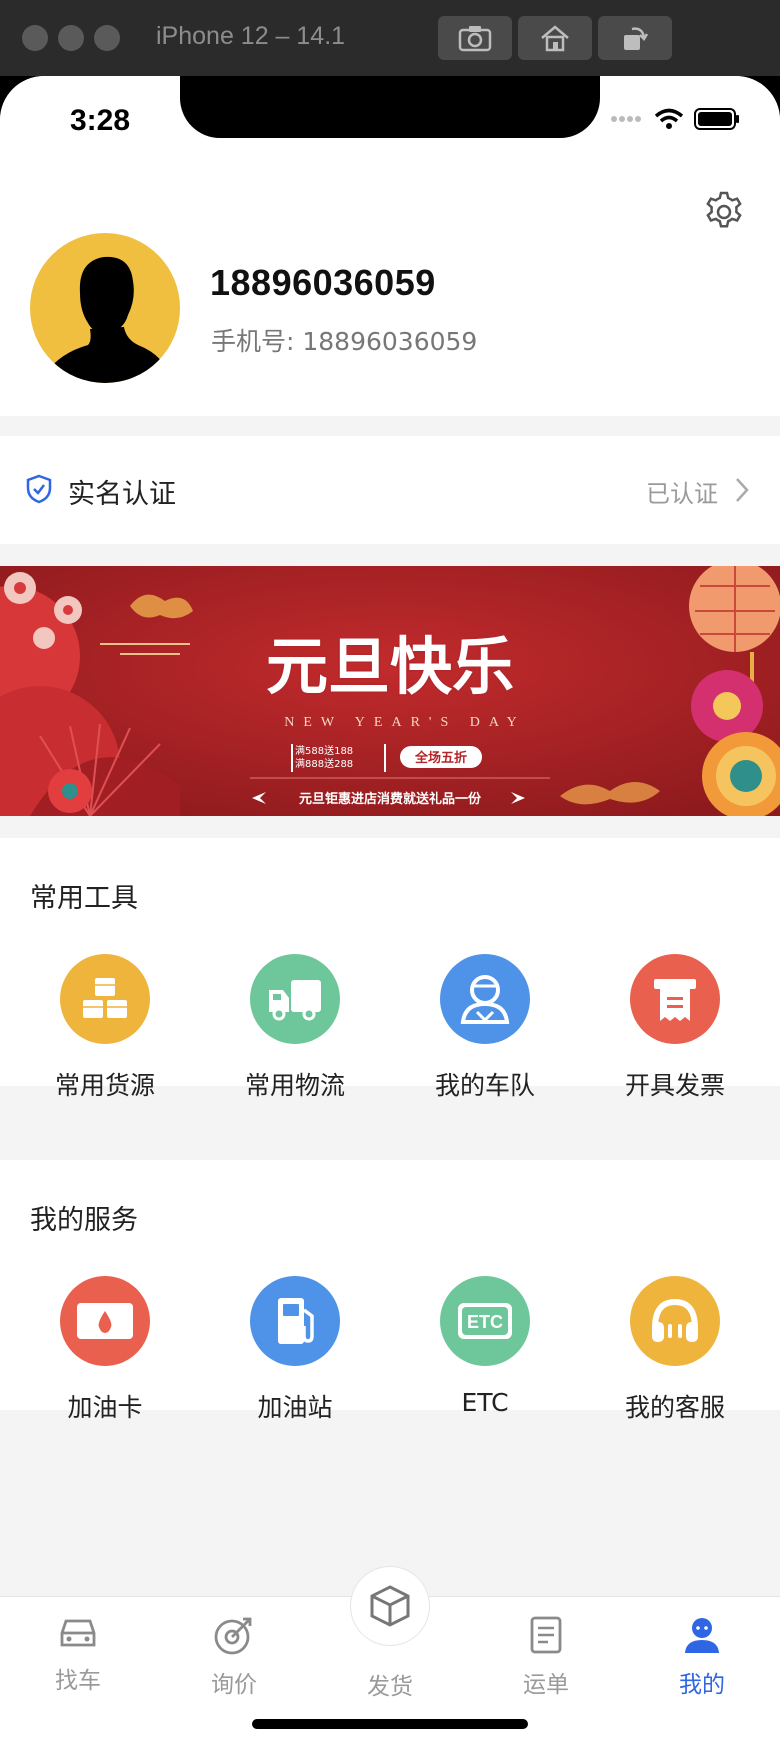 The image size is (780, 1762). What do you see at coordinates (390, 1687) in the screenshot?
I see `tab-label: 发货` at bounding box center [390, 1687].